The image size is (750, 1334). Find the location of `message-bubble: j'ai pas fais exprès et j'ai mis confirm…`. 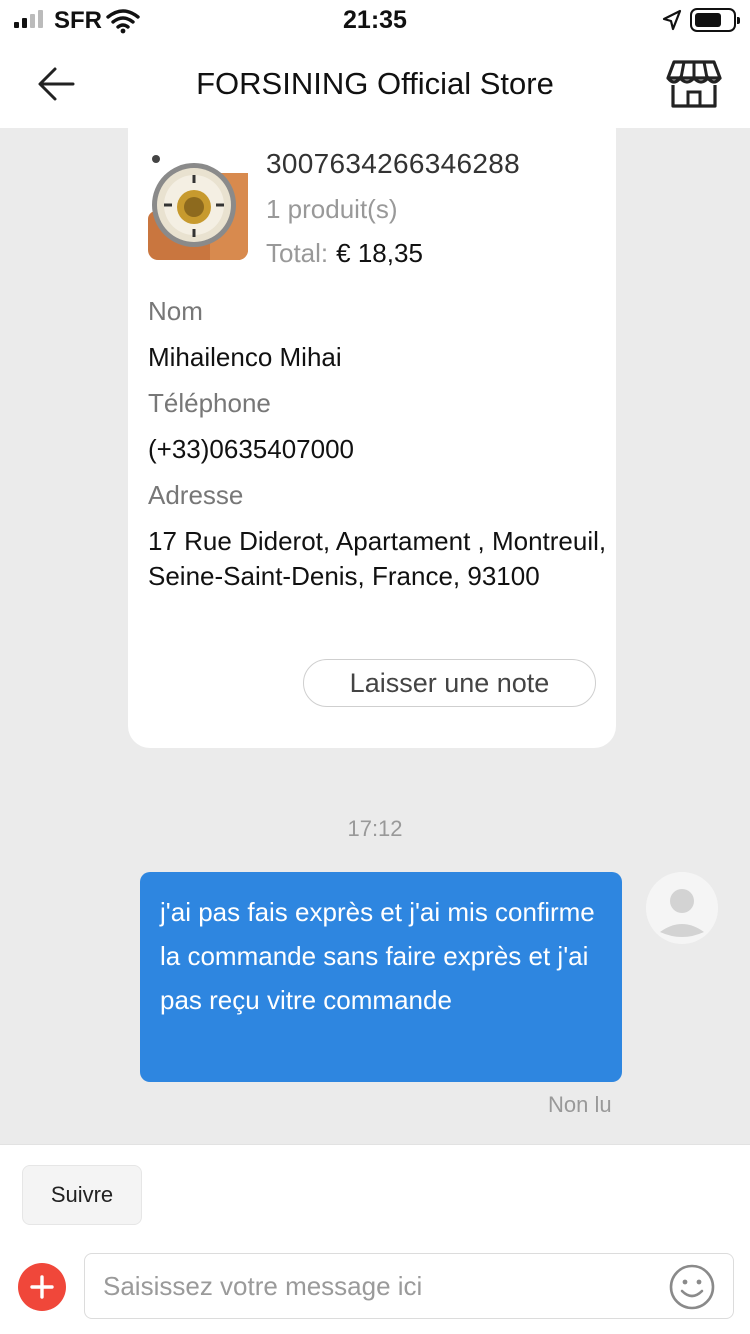

message-bubble: j'ai pas fais exprès et j'ai mis confirm… is located at coordinates (381, 977).